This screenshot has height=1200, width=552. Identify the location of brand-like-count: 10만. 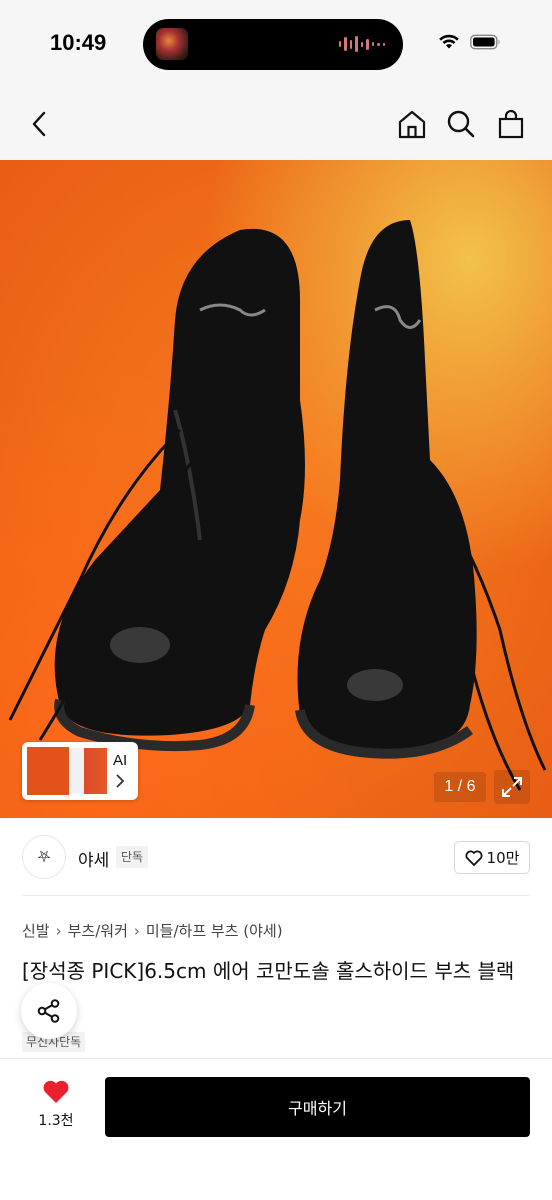
(503, 858).